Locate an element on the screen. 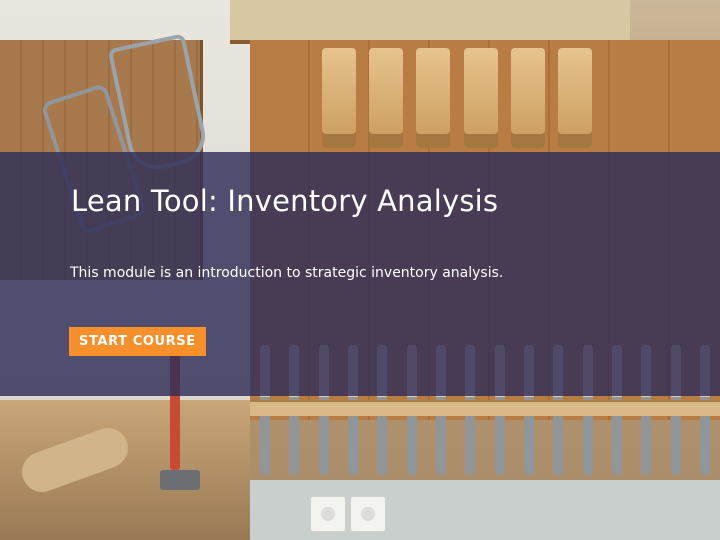 This screenshot has width=720, height=540. hammer-head-icon is located at coordinates (180, 480).